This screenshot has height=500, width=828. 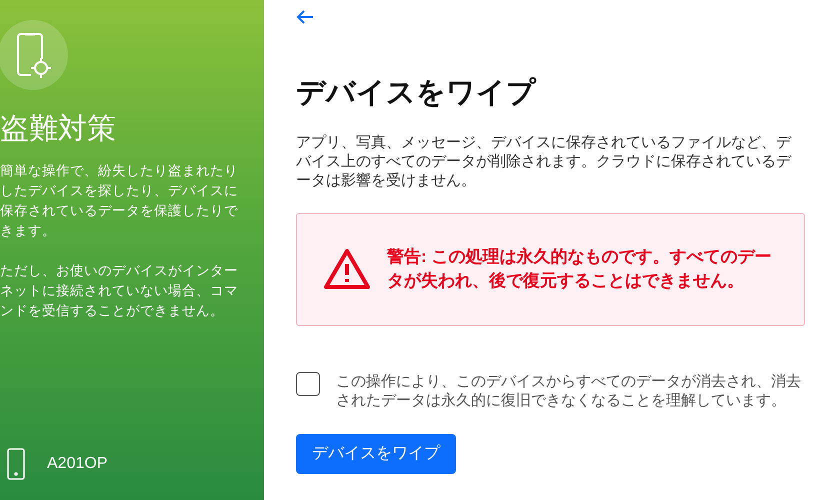 What do you see at coordinates (544, 161) in the screenshot?
I see `description: アプリ、写真、メッセージ、デバイスに保存されているファイルなど、デバイス上のすべてのデータが削除されます。クラウドに保存されているデータは影響を受けません。` at bounding box center [544, 161].